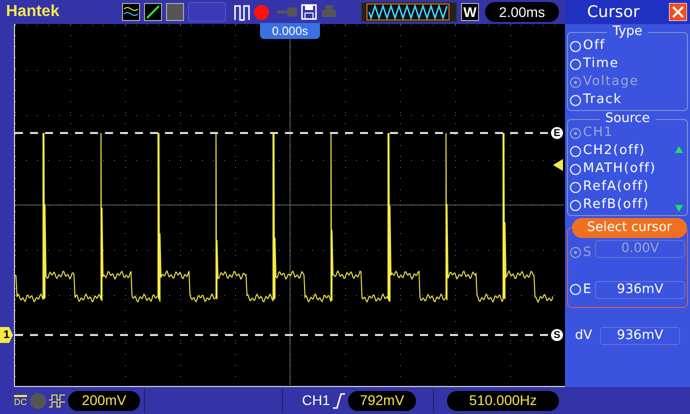  Describe the element at coordinates (679, 208) in the screenshot. I see `scroll-down-icon` at that location.